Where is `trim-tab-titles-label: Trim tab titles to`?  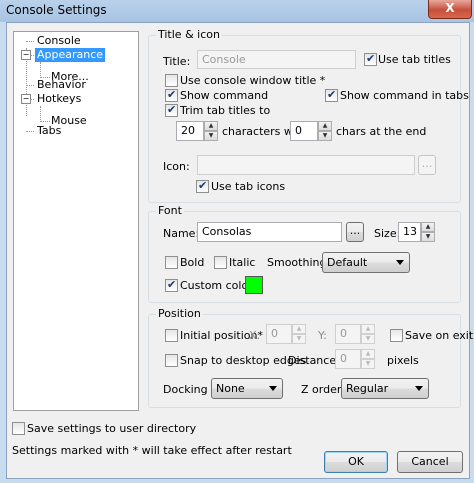
trim-tab-titles-label: Trim tab titles to is located at coordinates (225, 110).